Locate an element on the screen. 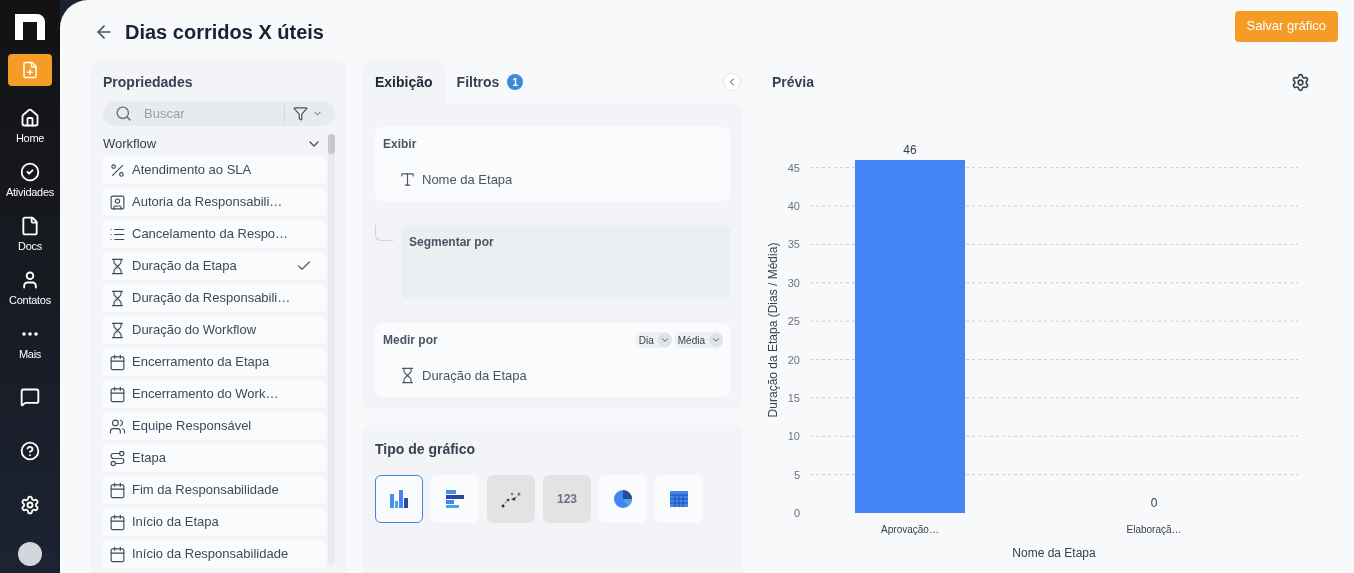 The height and width of the screenshot is (573, 1354). y-tick-label: 15 is located at coordinates (793, 397).